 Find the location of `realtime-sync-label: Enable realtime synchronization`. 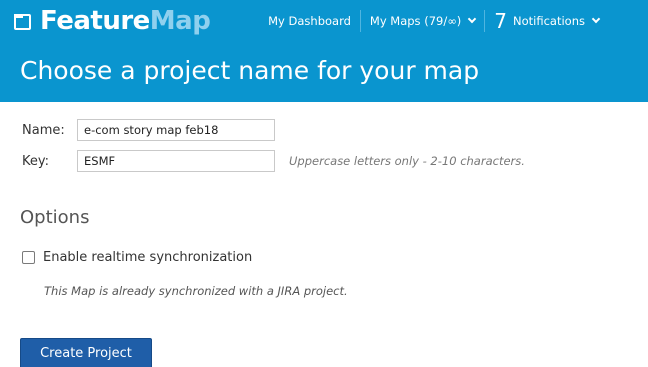

realtime-sync-label: Enable realtime synchronization is located at coordinates (148, 257).